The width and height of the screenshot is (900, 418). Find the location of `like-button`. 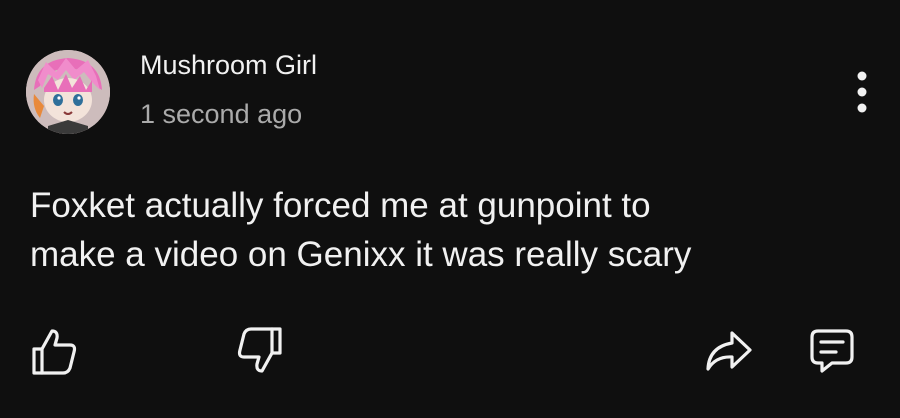

like-button is located at coordinates (54, 351).